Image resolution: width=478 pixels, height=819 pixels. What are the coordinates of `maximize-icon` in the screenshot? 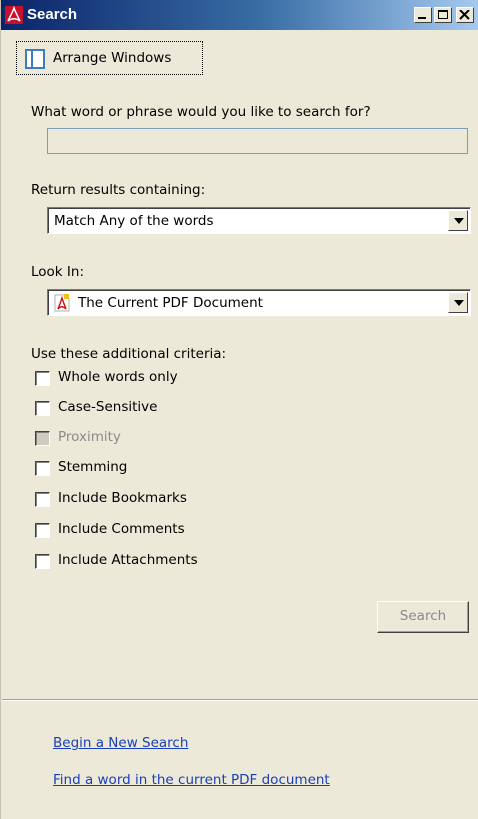 It's located at (443, 14).